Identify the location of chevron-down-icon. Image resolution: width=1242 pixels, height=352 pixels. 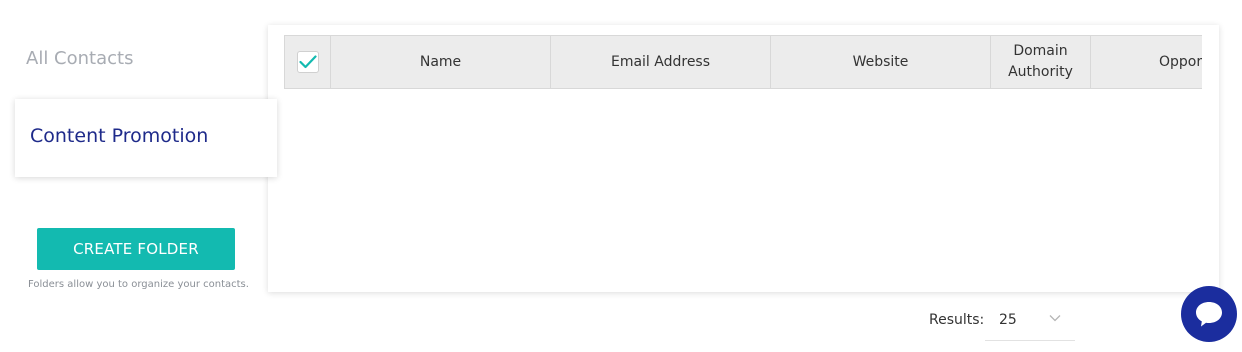
(1055, 318).